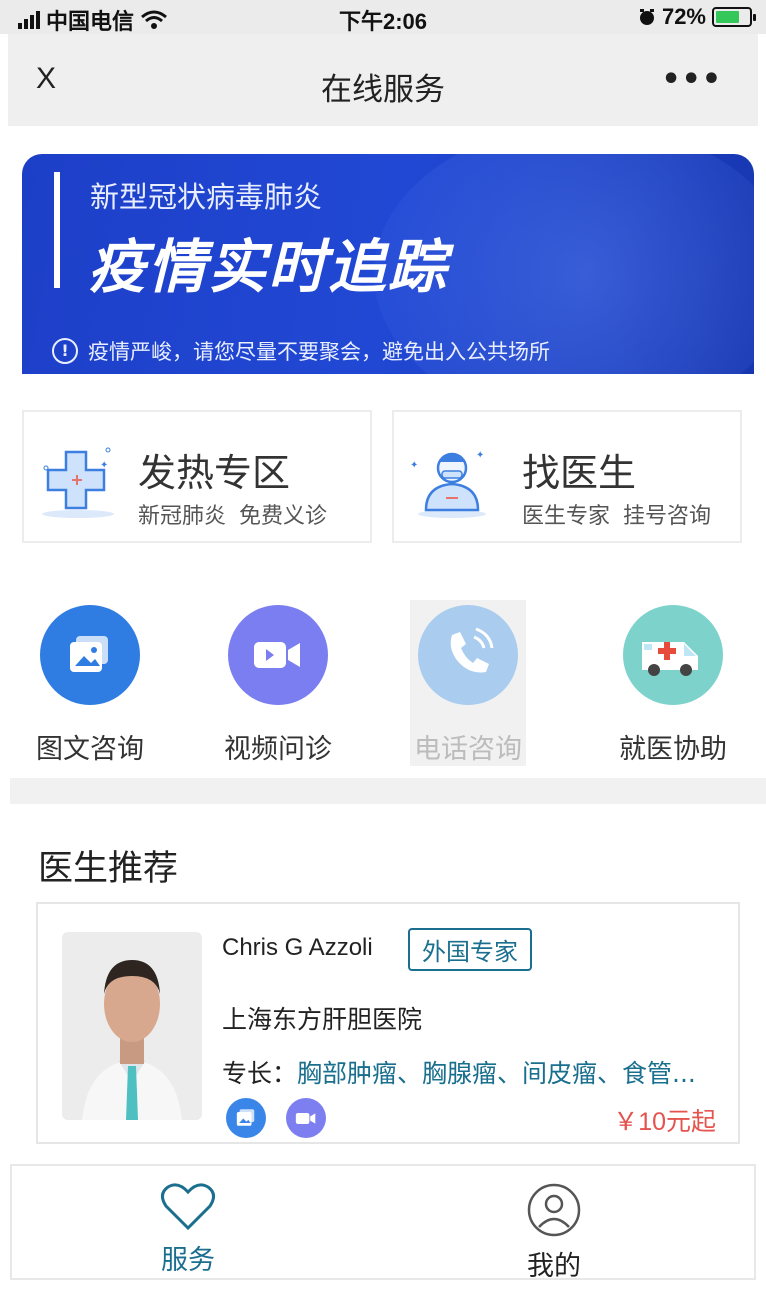 This screenshot has width=766, height=1304. Describe the element at coordinates (278, 655) in the screenshot. I see `video-camera-icon` at that location.